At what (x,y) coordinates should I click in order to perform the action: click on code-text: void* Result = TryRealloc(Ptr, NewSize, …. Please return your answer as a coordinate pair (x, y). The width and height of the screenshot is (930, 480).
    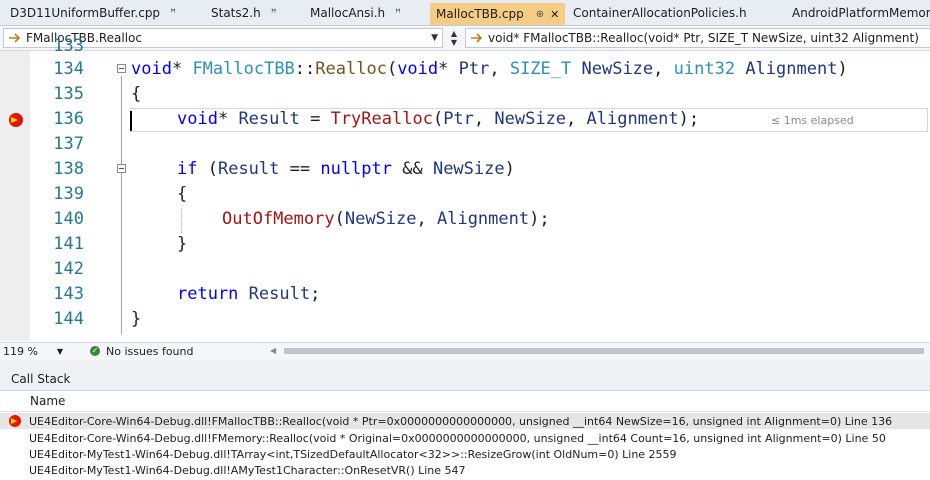
    Looking at the image, I should click on (438, 119).